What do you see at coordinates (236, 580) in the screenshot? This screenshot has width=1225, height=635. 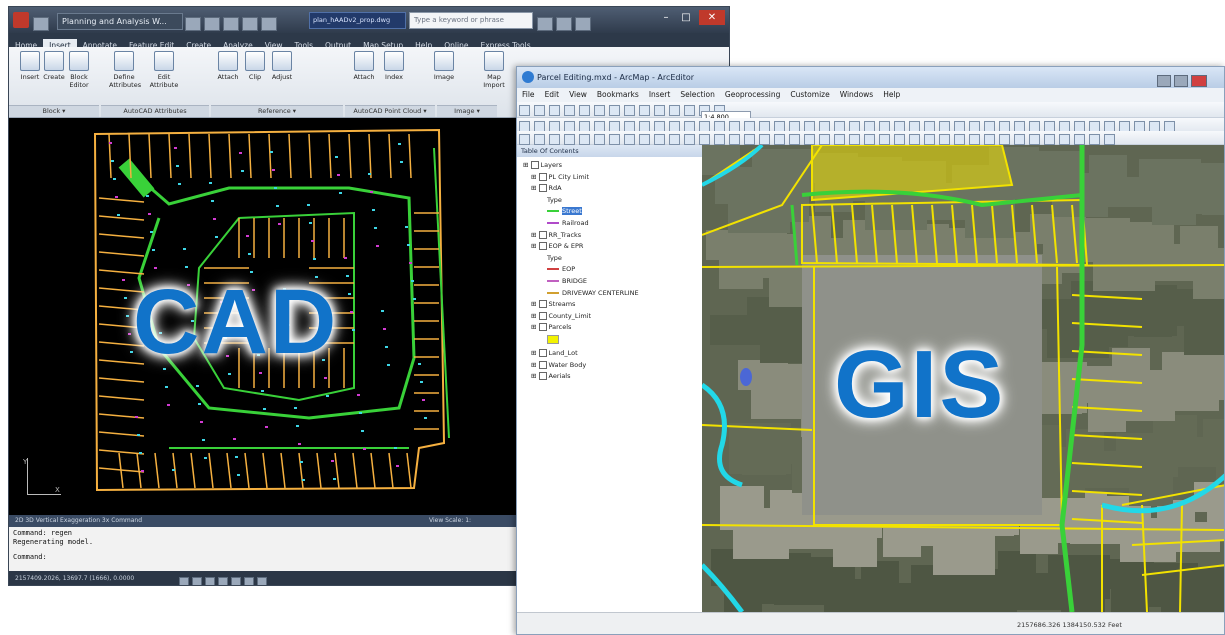 I see `osnap-icon` at bounding box center [236, 580].